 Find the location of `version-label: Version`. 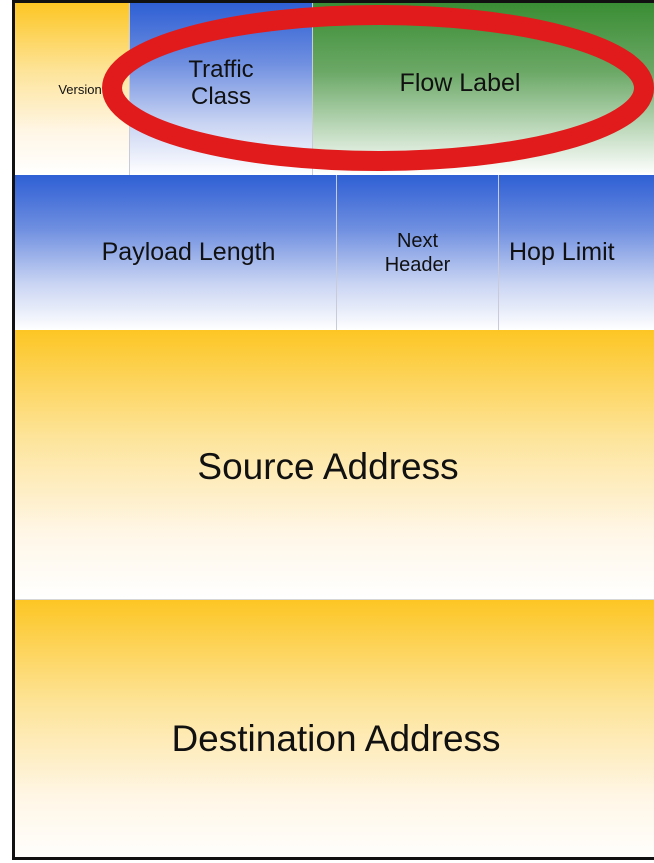

version-label: Version is located at coordinates (80, 89).